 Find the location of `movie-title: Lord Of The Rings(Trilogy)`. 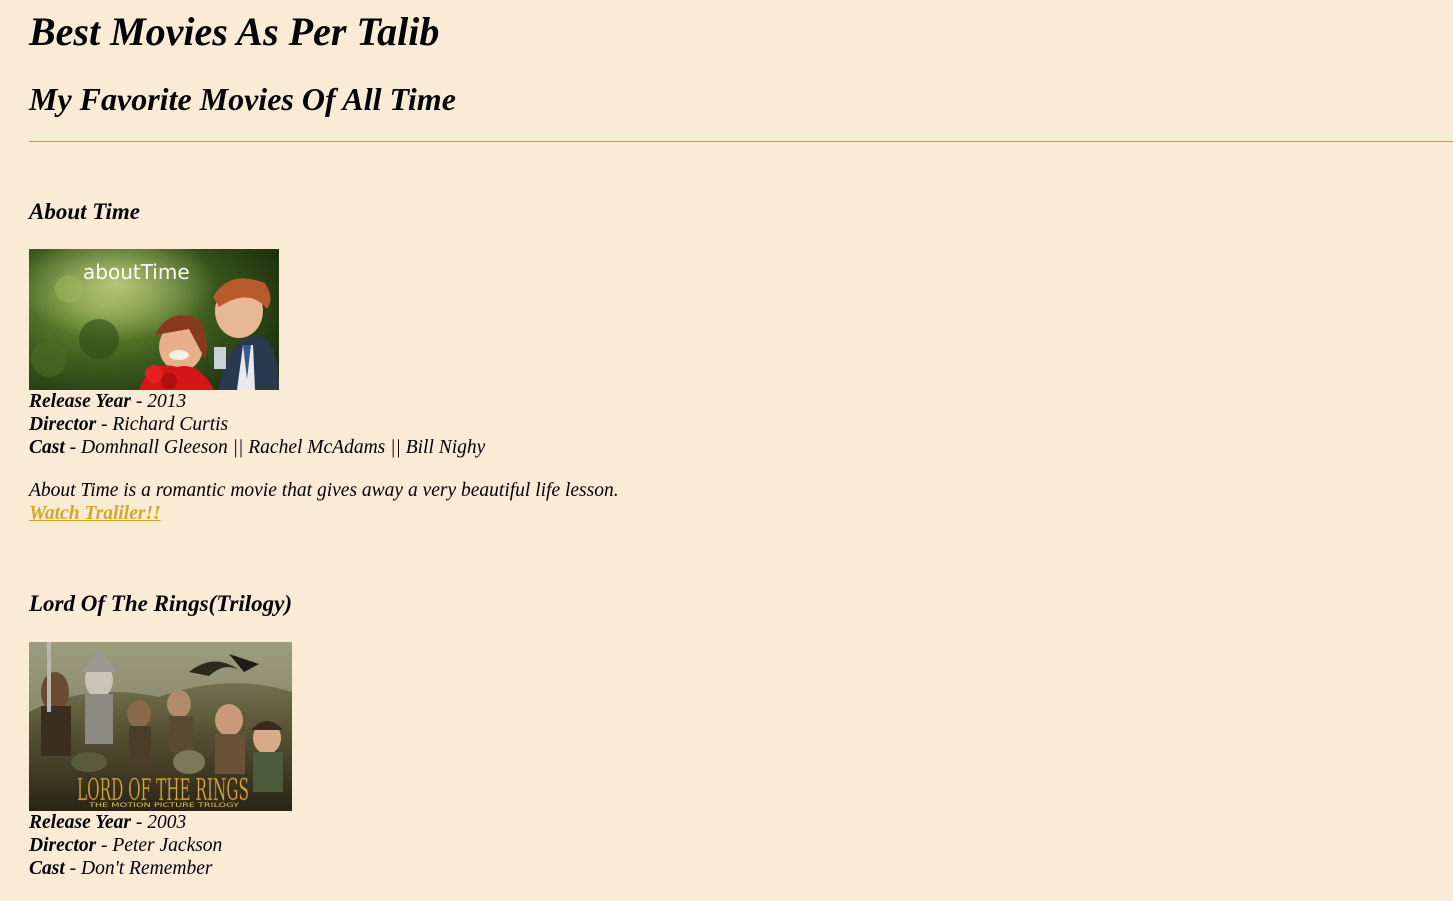

movie-title: Lord Of The Rings(Trilogy) is located at coordinates (160, 603).